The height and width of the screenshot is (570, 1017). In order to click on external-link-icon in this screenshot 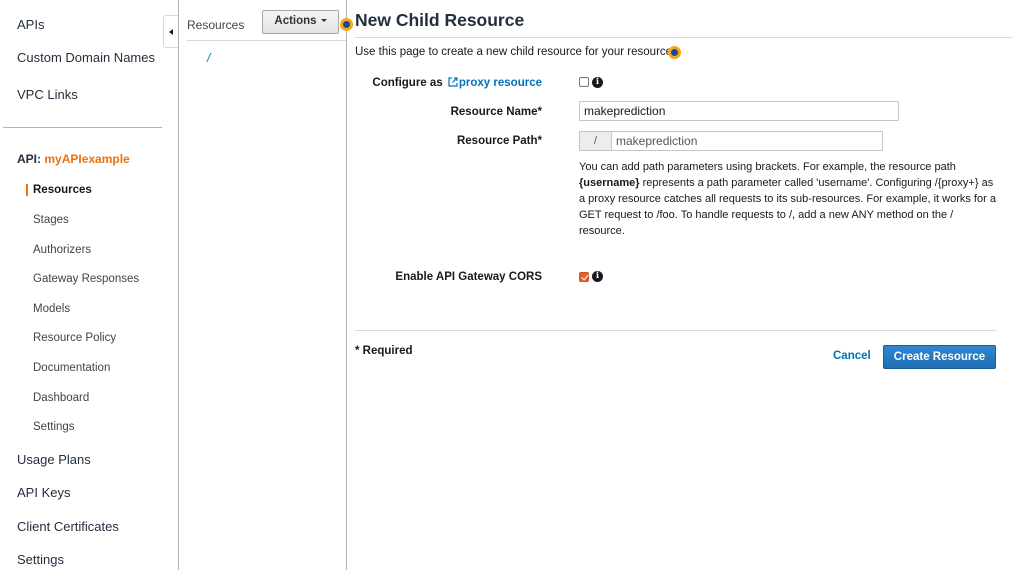, I will do `click(453, 82)`.